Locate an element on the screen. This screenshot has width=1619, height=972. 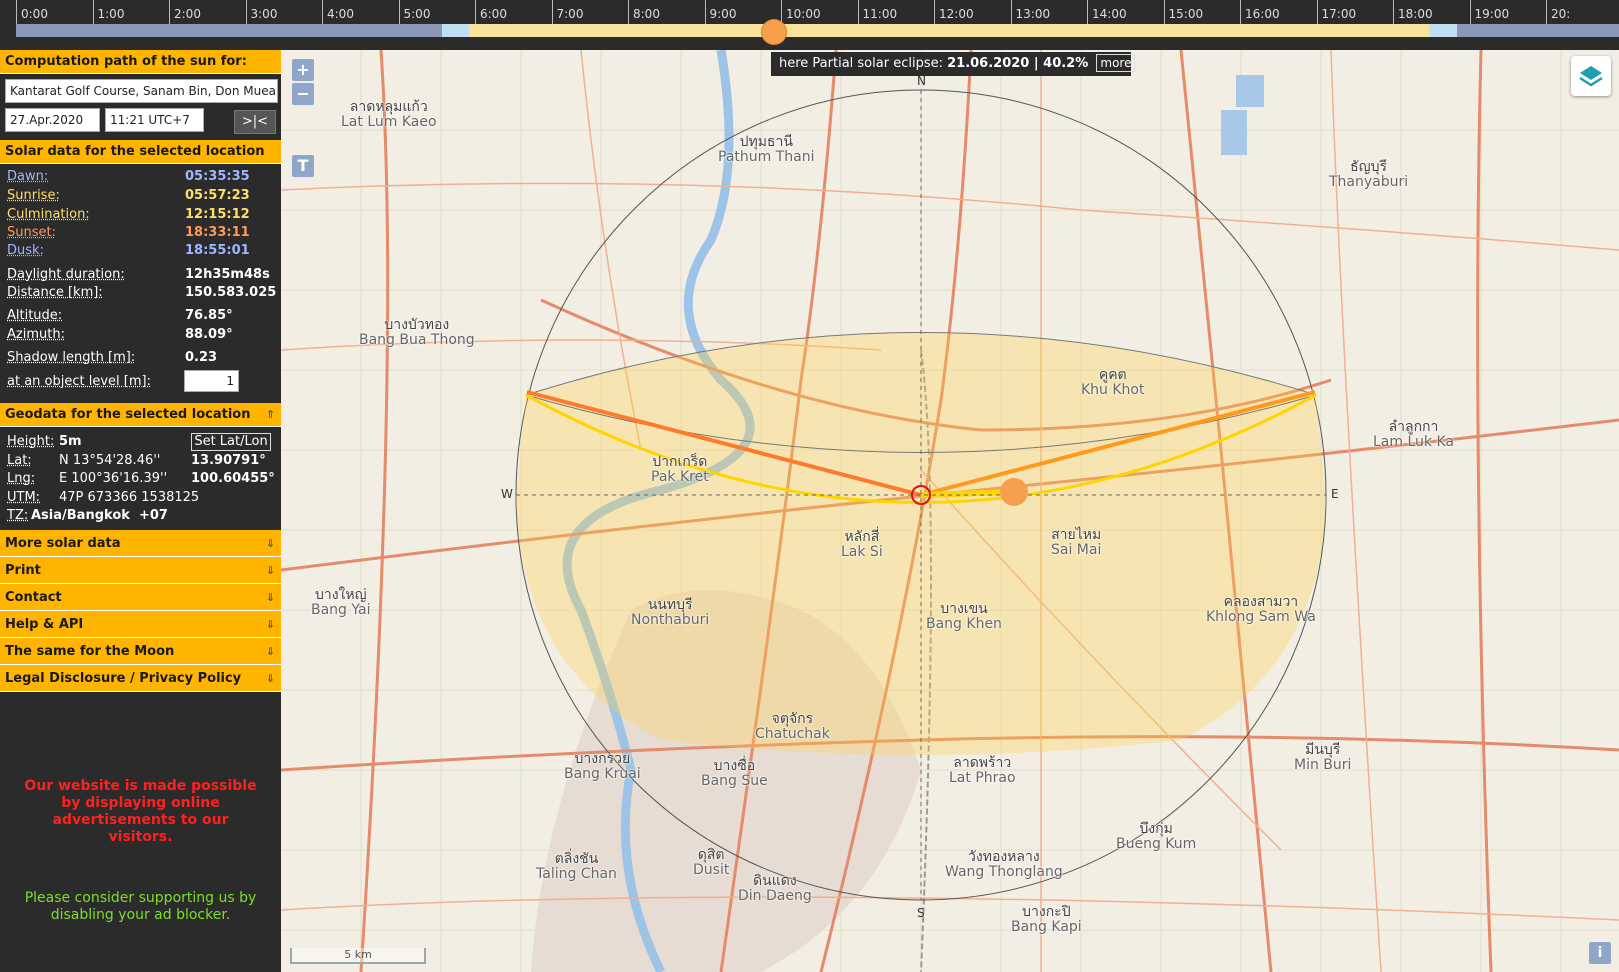
place-label: ธัญบุรี Thanyaburi is located at coordinates (1368, 175).